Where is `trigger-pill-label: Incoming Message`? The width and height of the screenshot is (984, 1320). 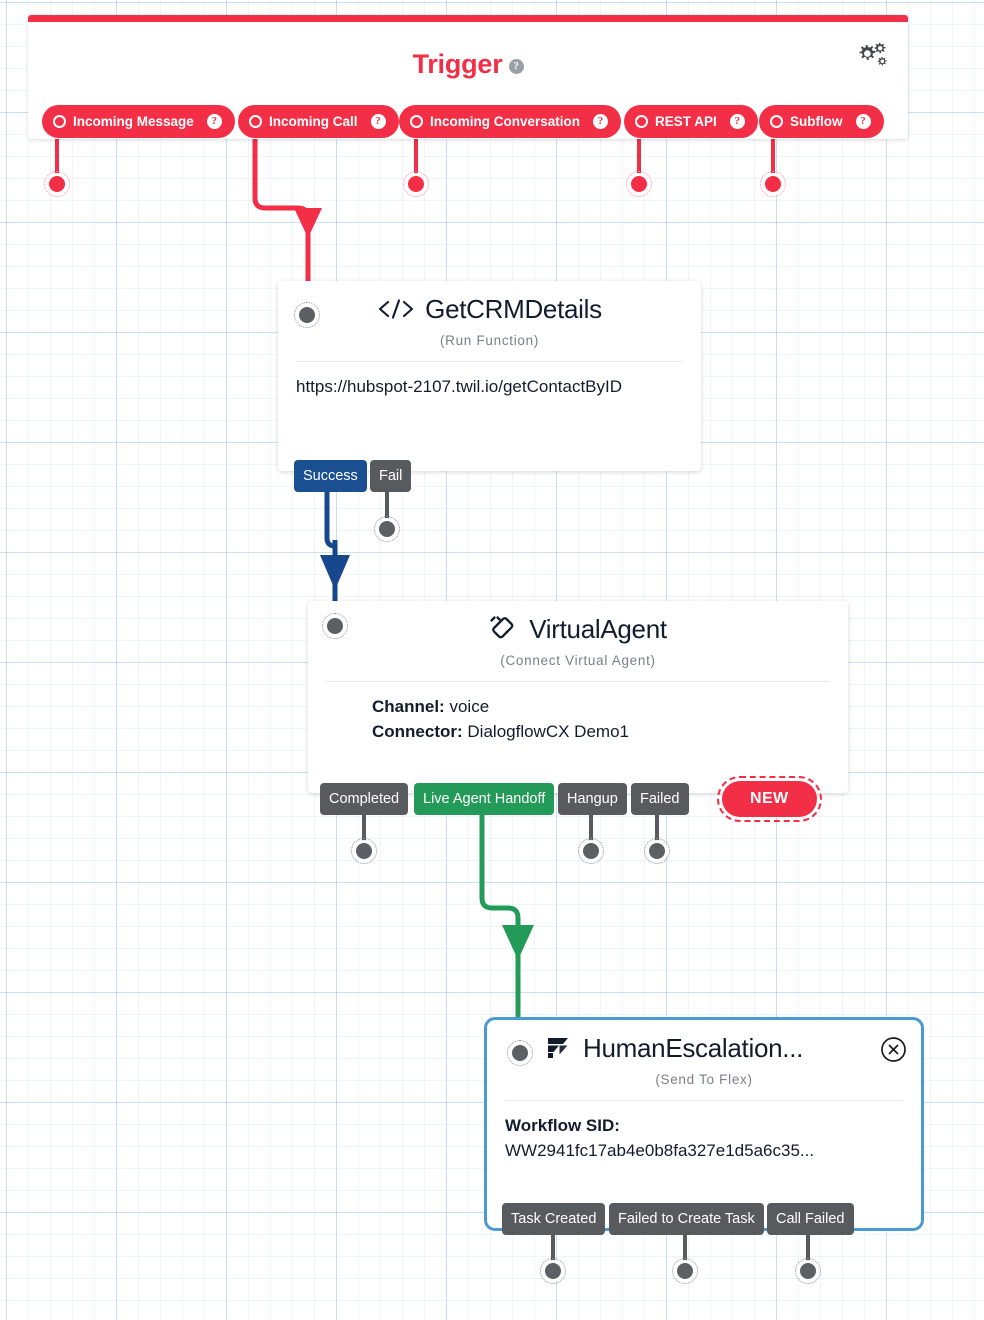
trigger-pill-label: Incoming Message is located at coordinates (133, 121).